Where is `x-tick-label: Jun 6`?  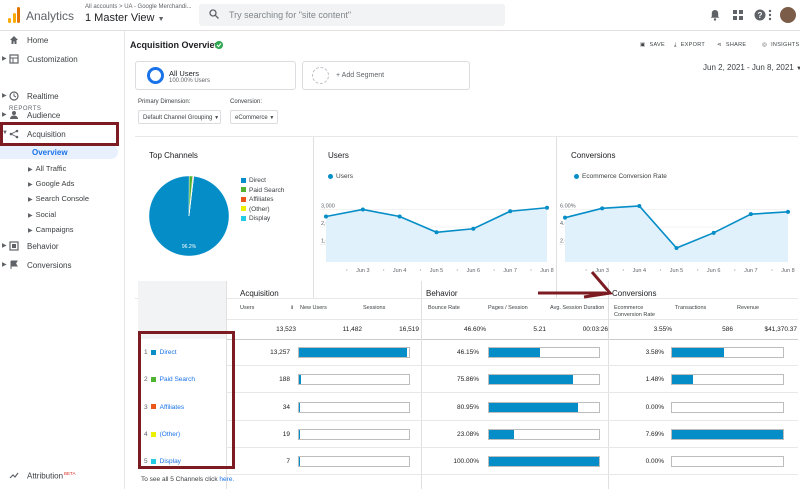
x-tick-label: Jun 6 is located at coordinates (713, 271).